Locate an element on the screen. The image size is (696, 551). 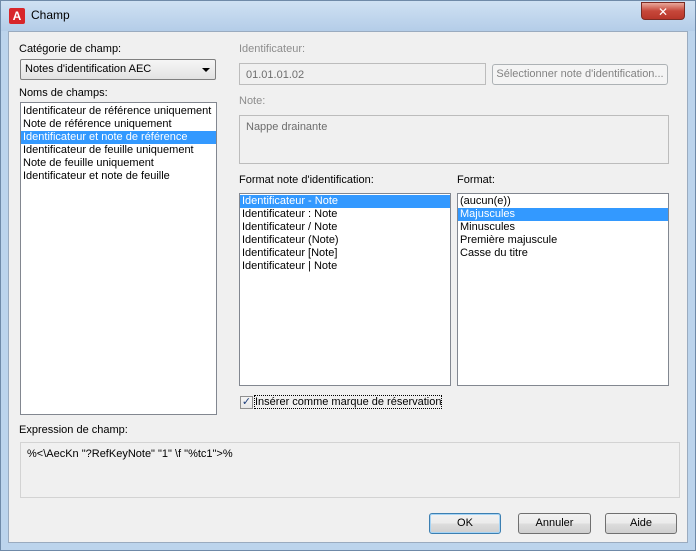
cancel-button: Annuler is located at coordinates (554, 523).